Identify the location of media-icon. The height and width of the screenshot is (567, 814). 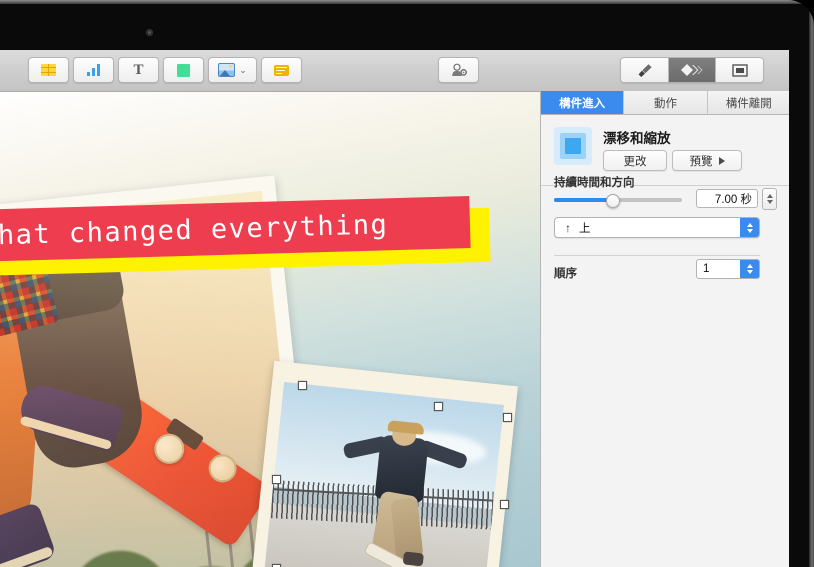
(227, 70).